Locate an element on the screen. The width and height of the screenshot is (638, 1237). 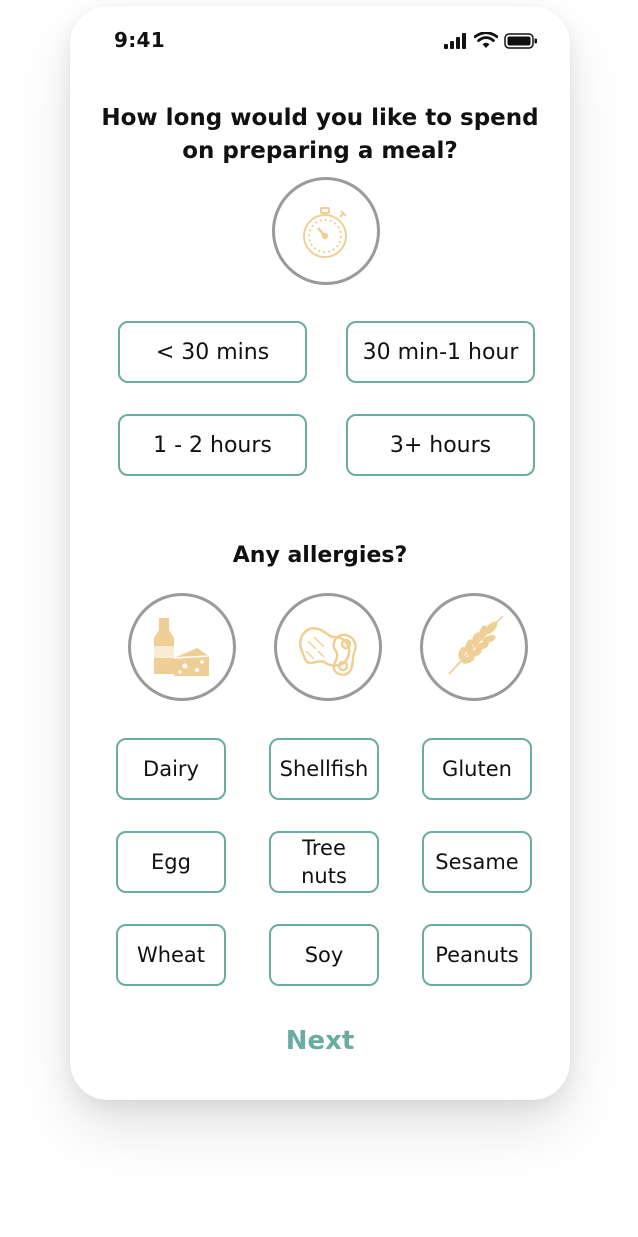
stopwatch-circle is located at coordinates (326, 231).